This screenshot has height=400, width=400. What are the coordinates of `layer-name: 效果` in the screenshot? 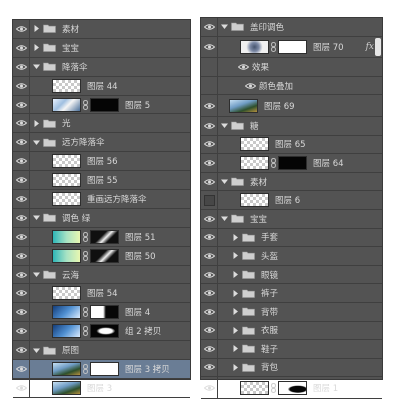 It's located at (260, 67).